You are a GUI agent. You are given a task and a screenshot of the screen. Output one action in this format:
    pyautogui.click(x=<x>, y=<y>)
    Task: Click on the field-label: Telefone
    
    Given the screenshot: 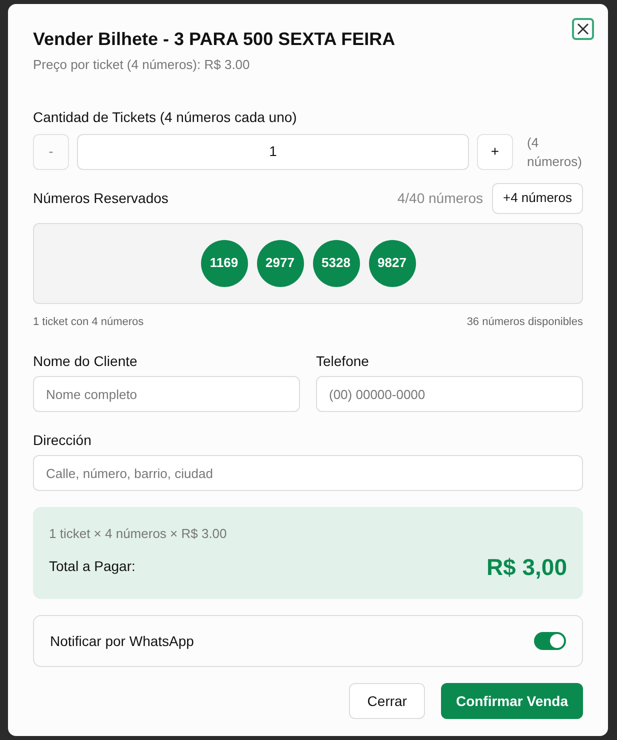 What is the action you would take?
    pyautogui.click(x=343, y=361)
    